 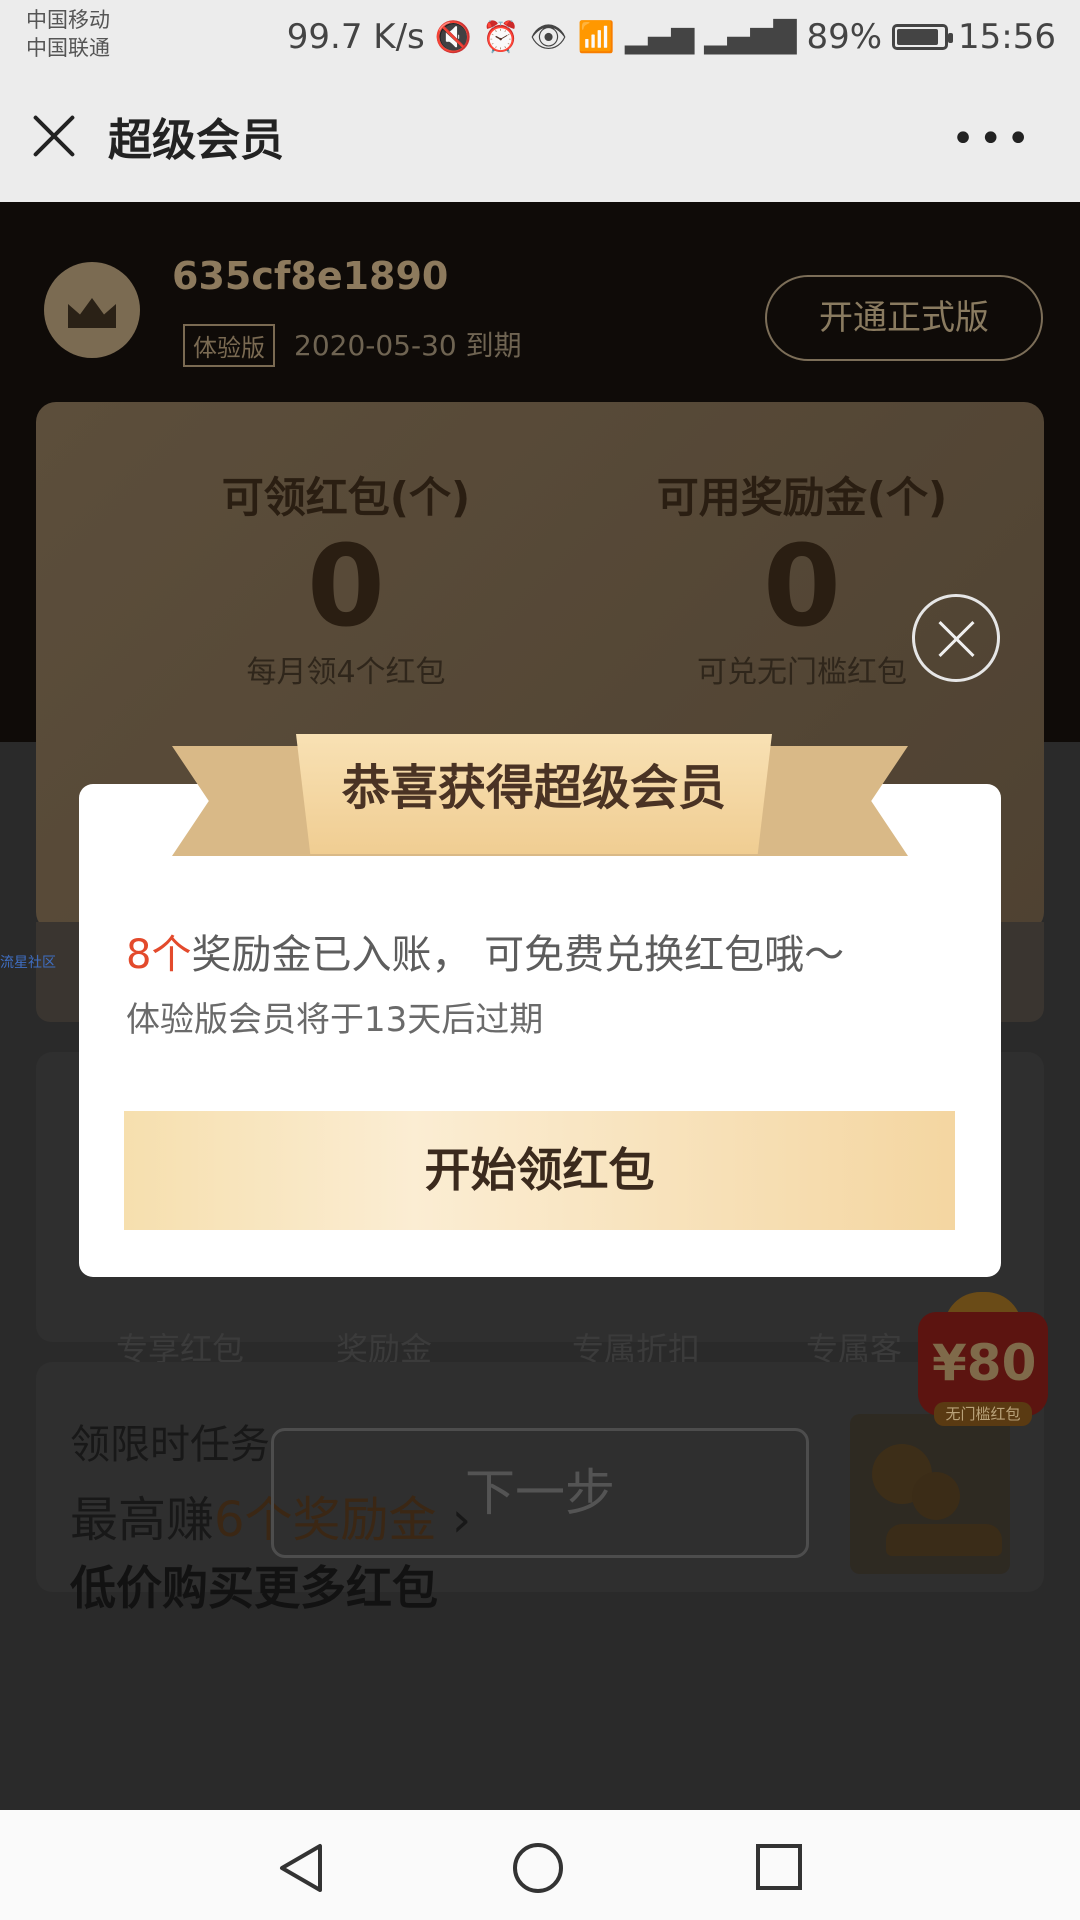 I want to click on start-claim-button: 开始领红包, so click(x=539, y=1170).